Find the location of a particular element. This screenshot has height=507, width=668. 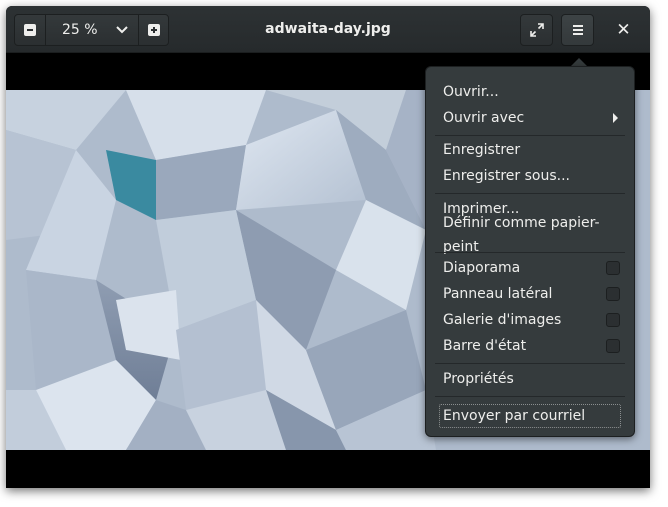

fullscreen-icon is located at coordinates (536, 30).